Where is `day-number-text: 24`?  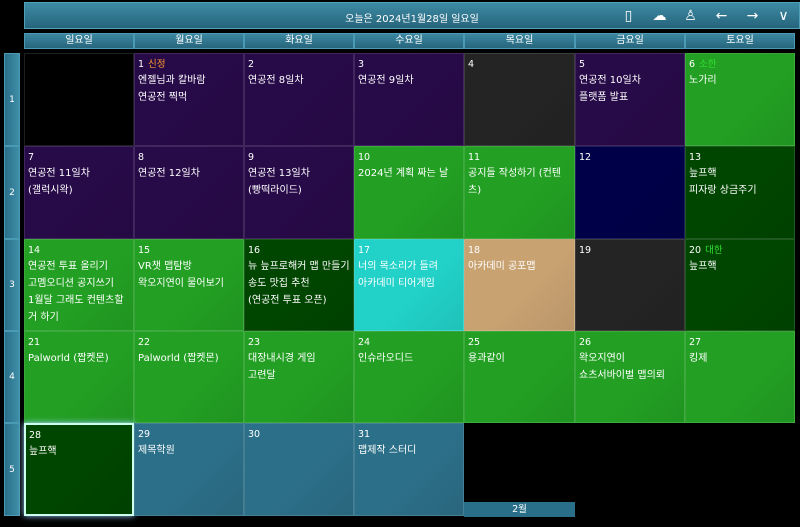 day-number-text: 24 is located at coordinates (364, 342).